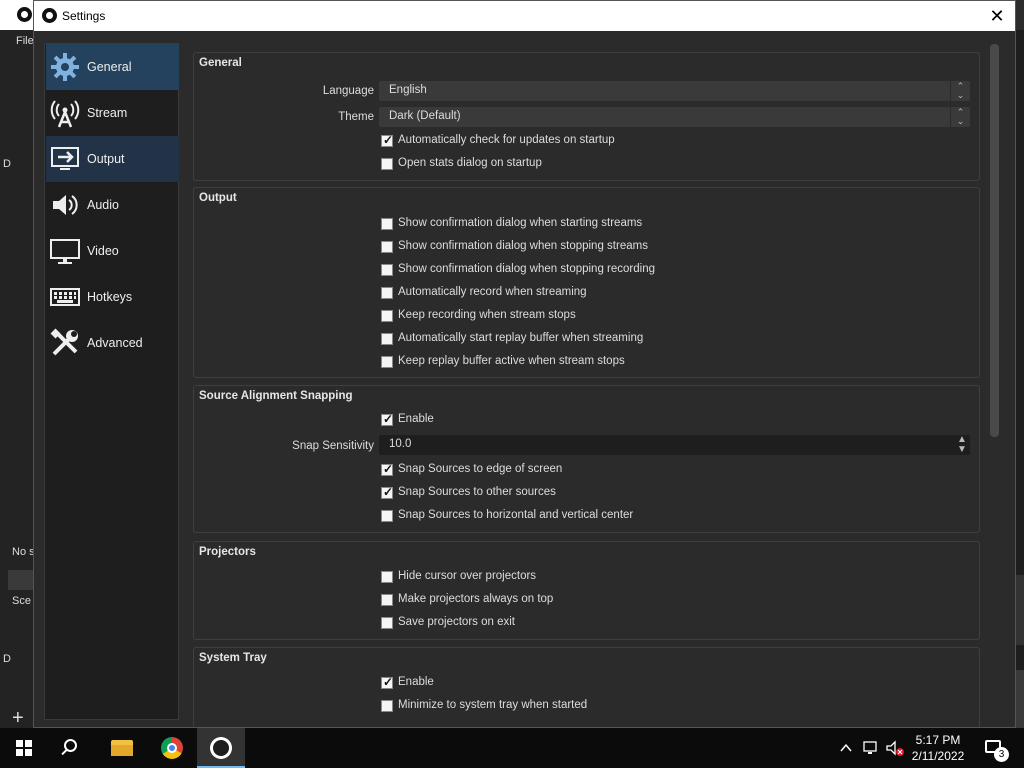 Image resolution: width=1024 pixels, height=768 pixels. I want to click on spin-arrows-icon: ▲ ▼, so click(962, 445).